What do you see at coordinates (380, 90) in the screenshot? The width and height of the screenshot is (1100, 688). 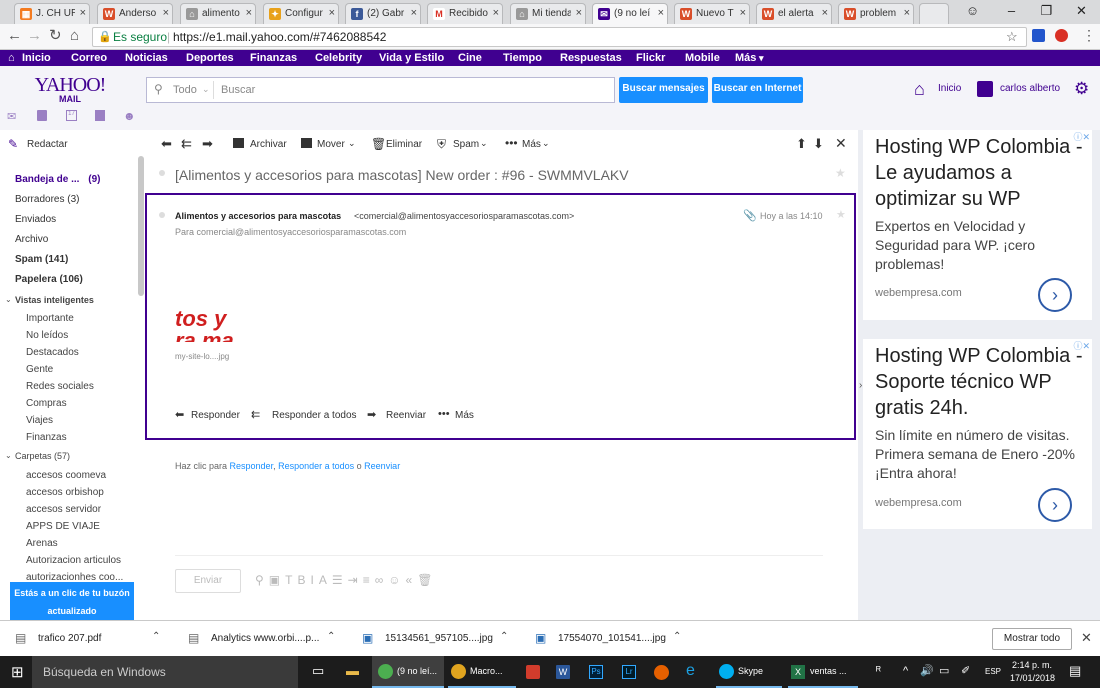 I see `search-input: ⚲ Todo ⌄ Buscar` at bounding box center [380, 90].